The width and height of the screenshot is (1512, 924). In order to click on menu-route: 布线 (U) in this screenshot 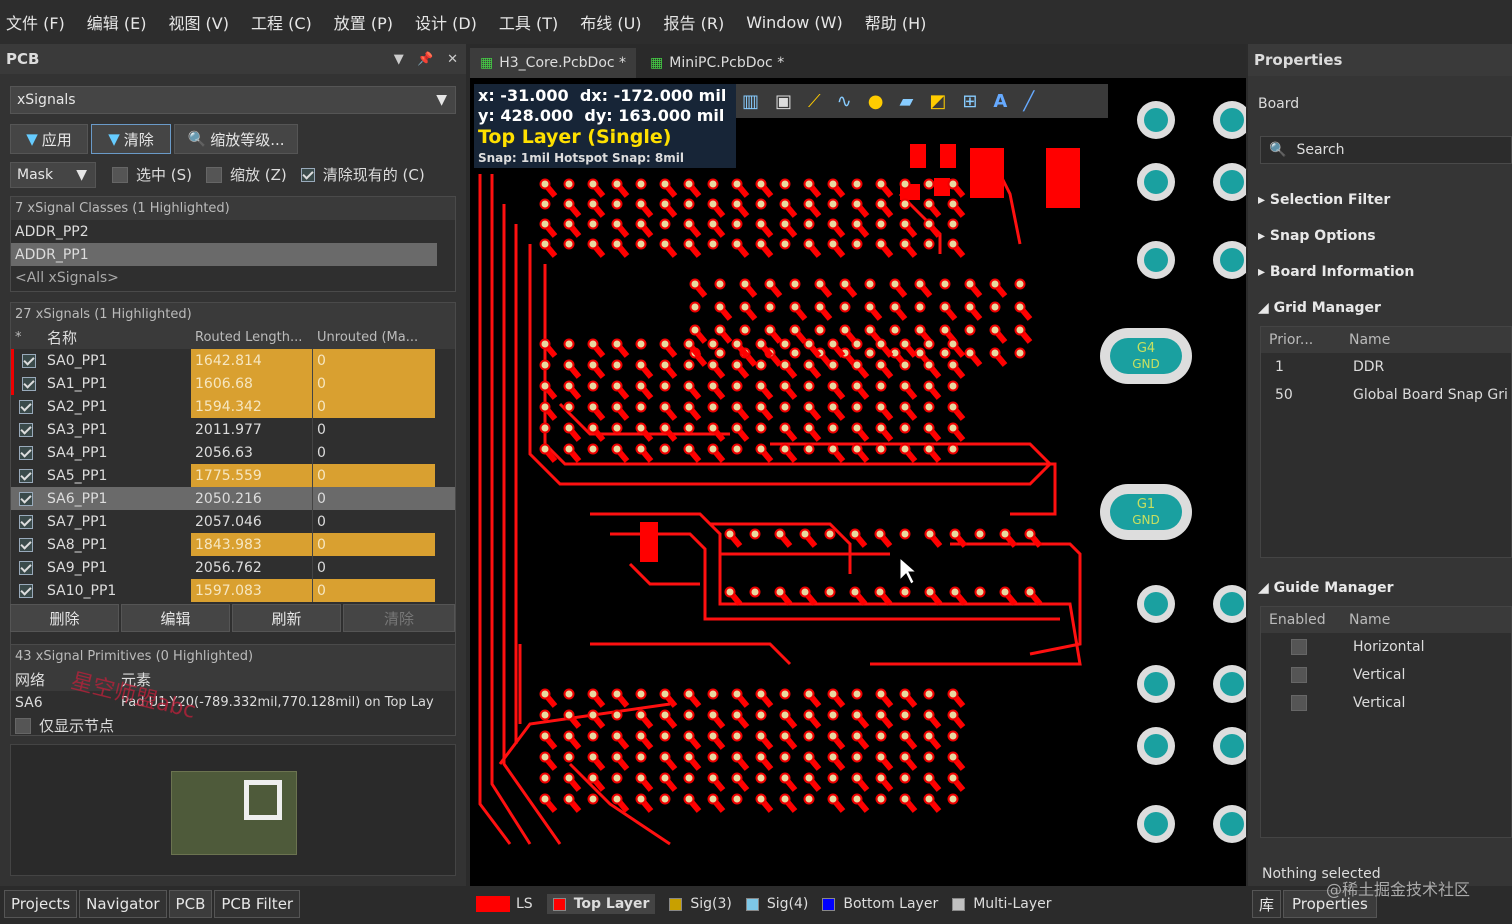, I will do `click(610, 22)`.